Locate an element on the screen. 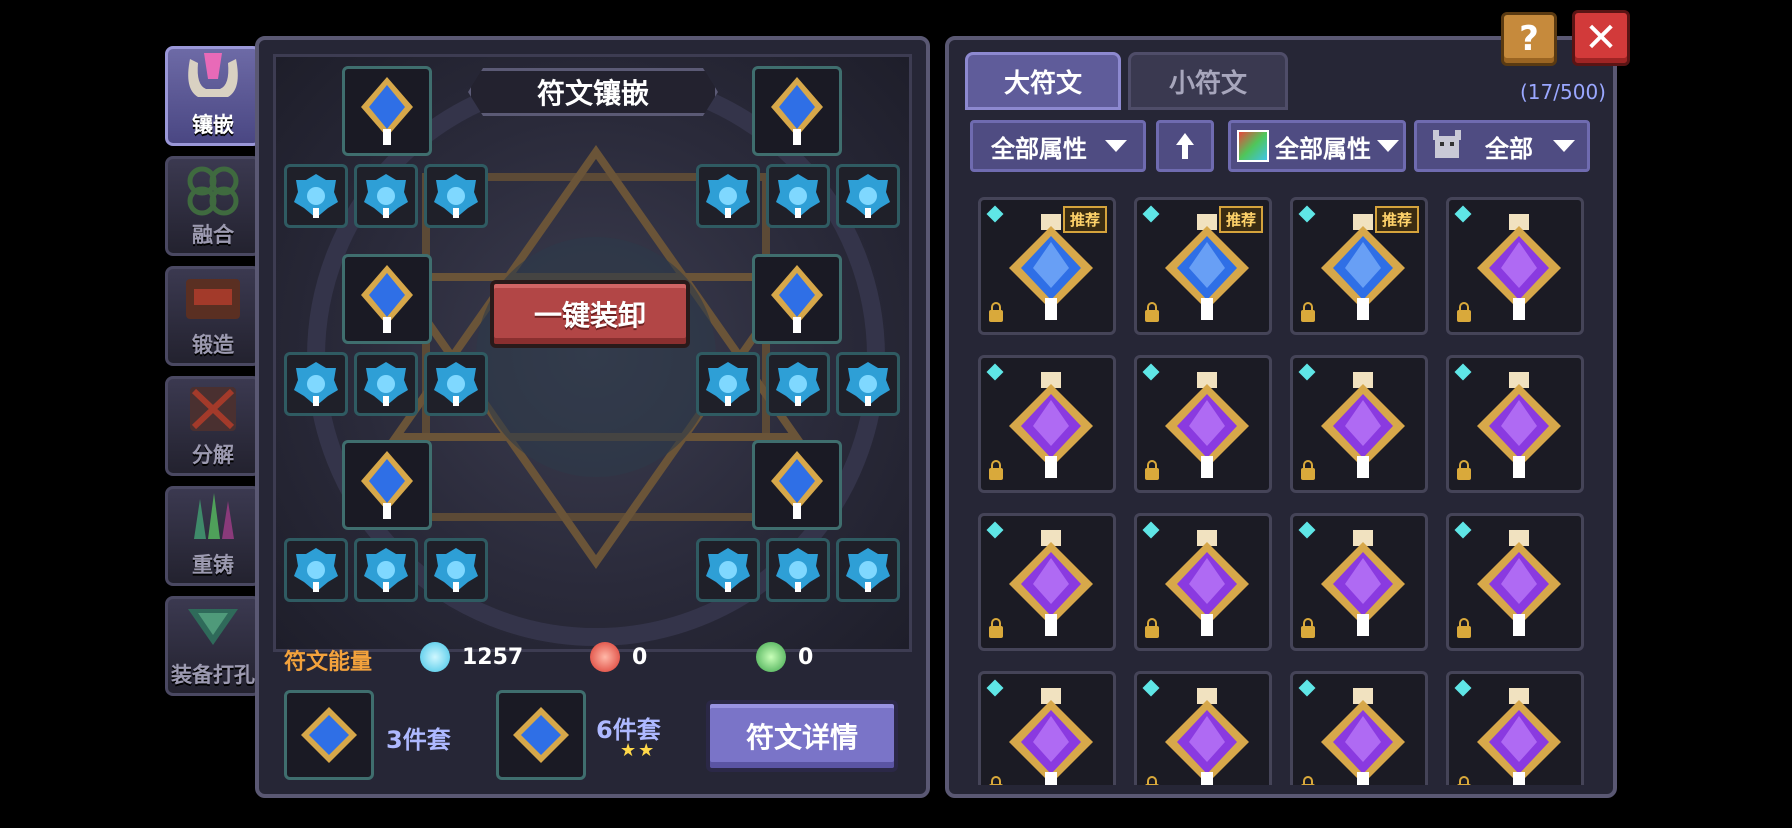 The image size is (1792, 828). side-tab-forge: 锻造 is located at coordinates (213, 316).